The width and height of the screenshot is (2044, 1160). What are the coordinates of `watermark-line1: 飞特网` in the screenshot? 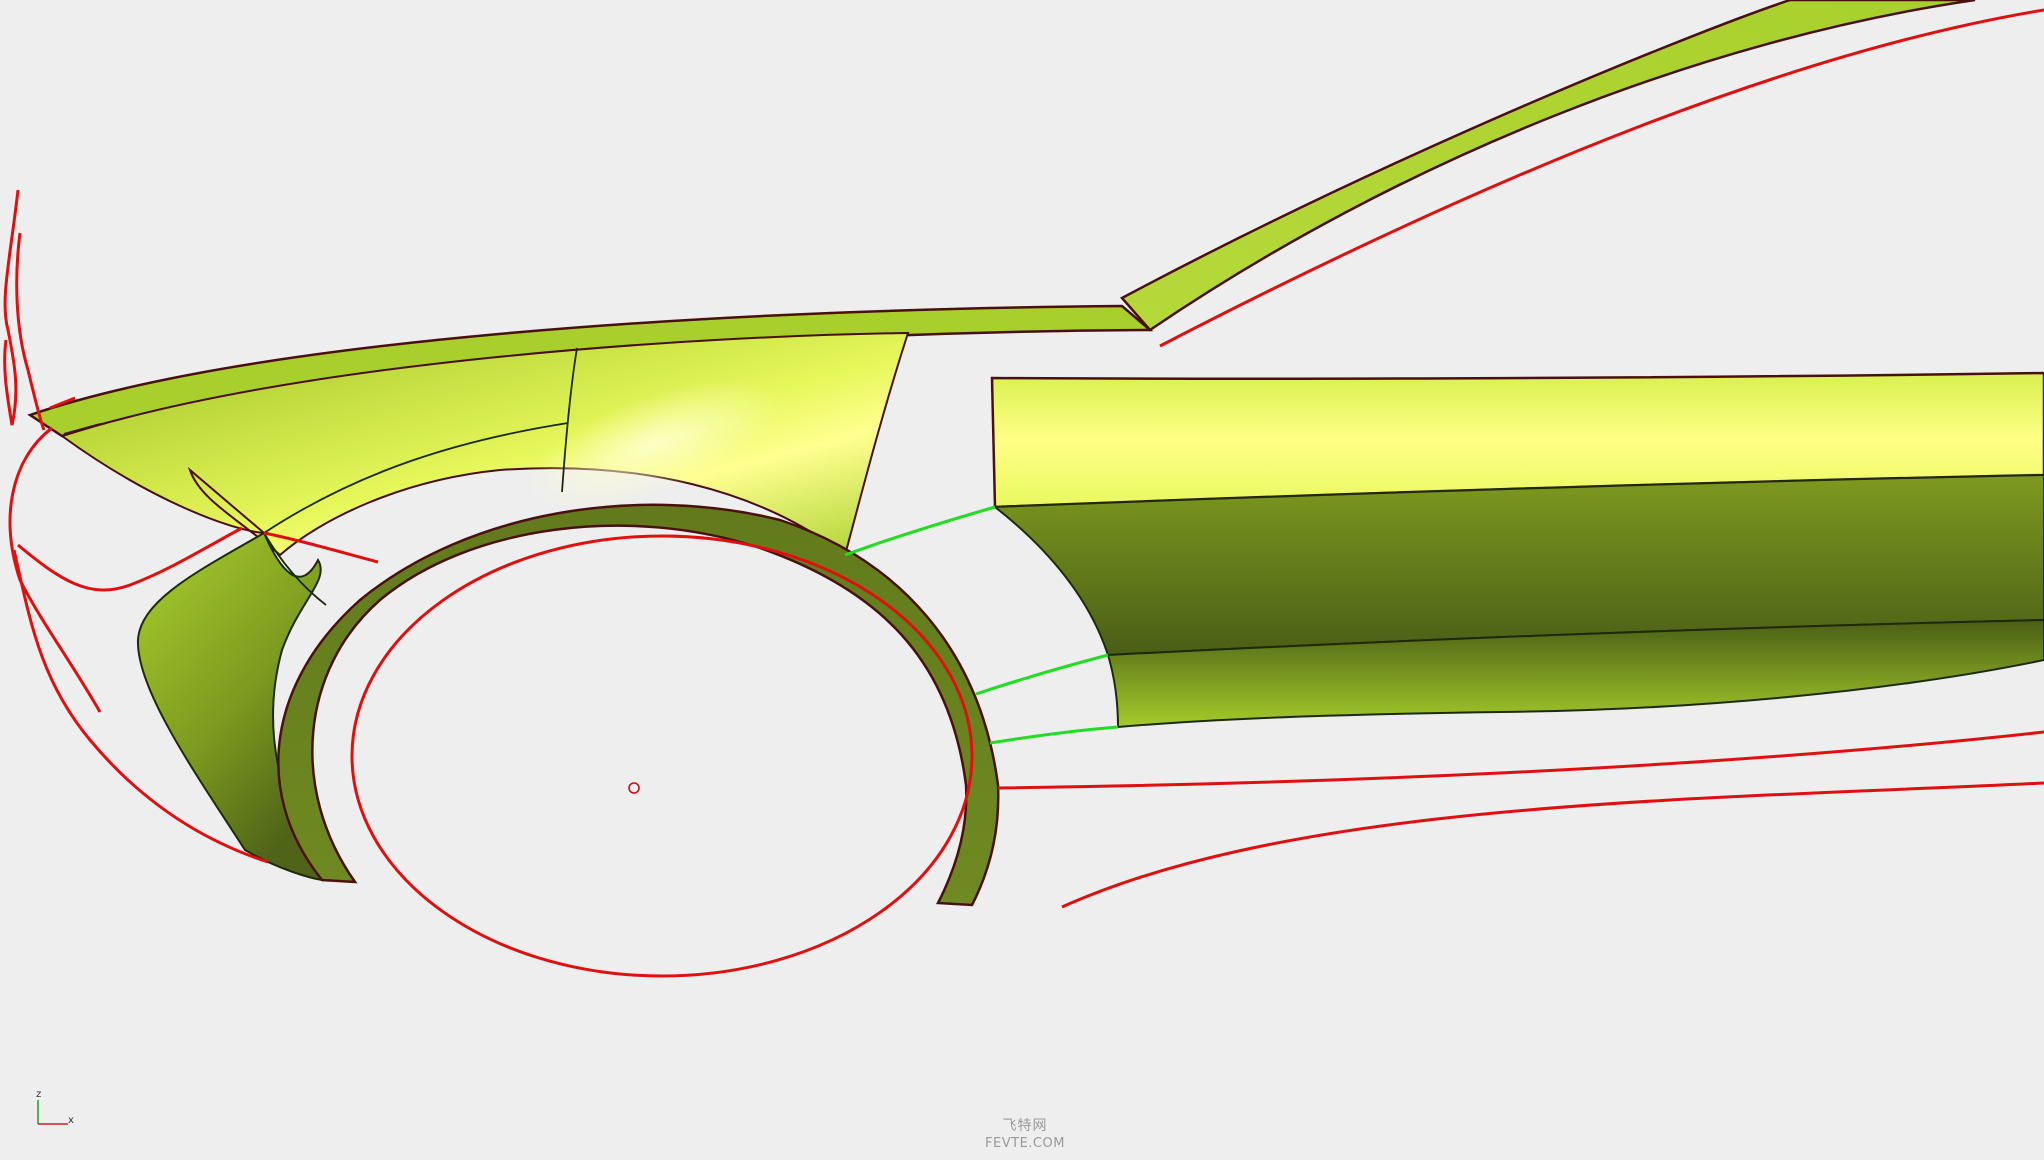 It's located at (1025, 1126).